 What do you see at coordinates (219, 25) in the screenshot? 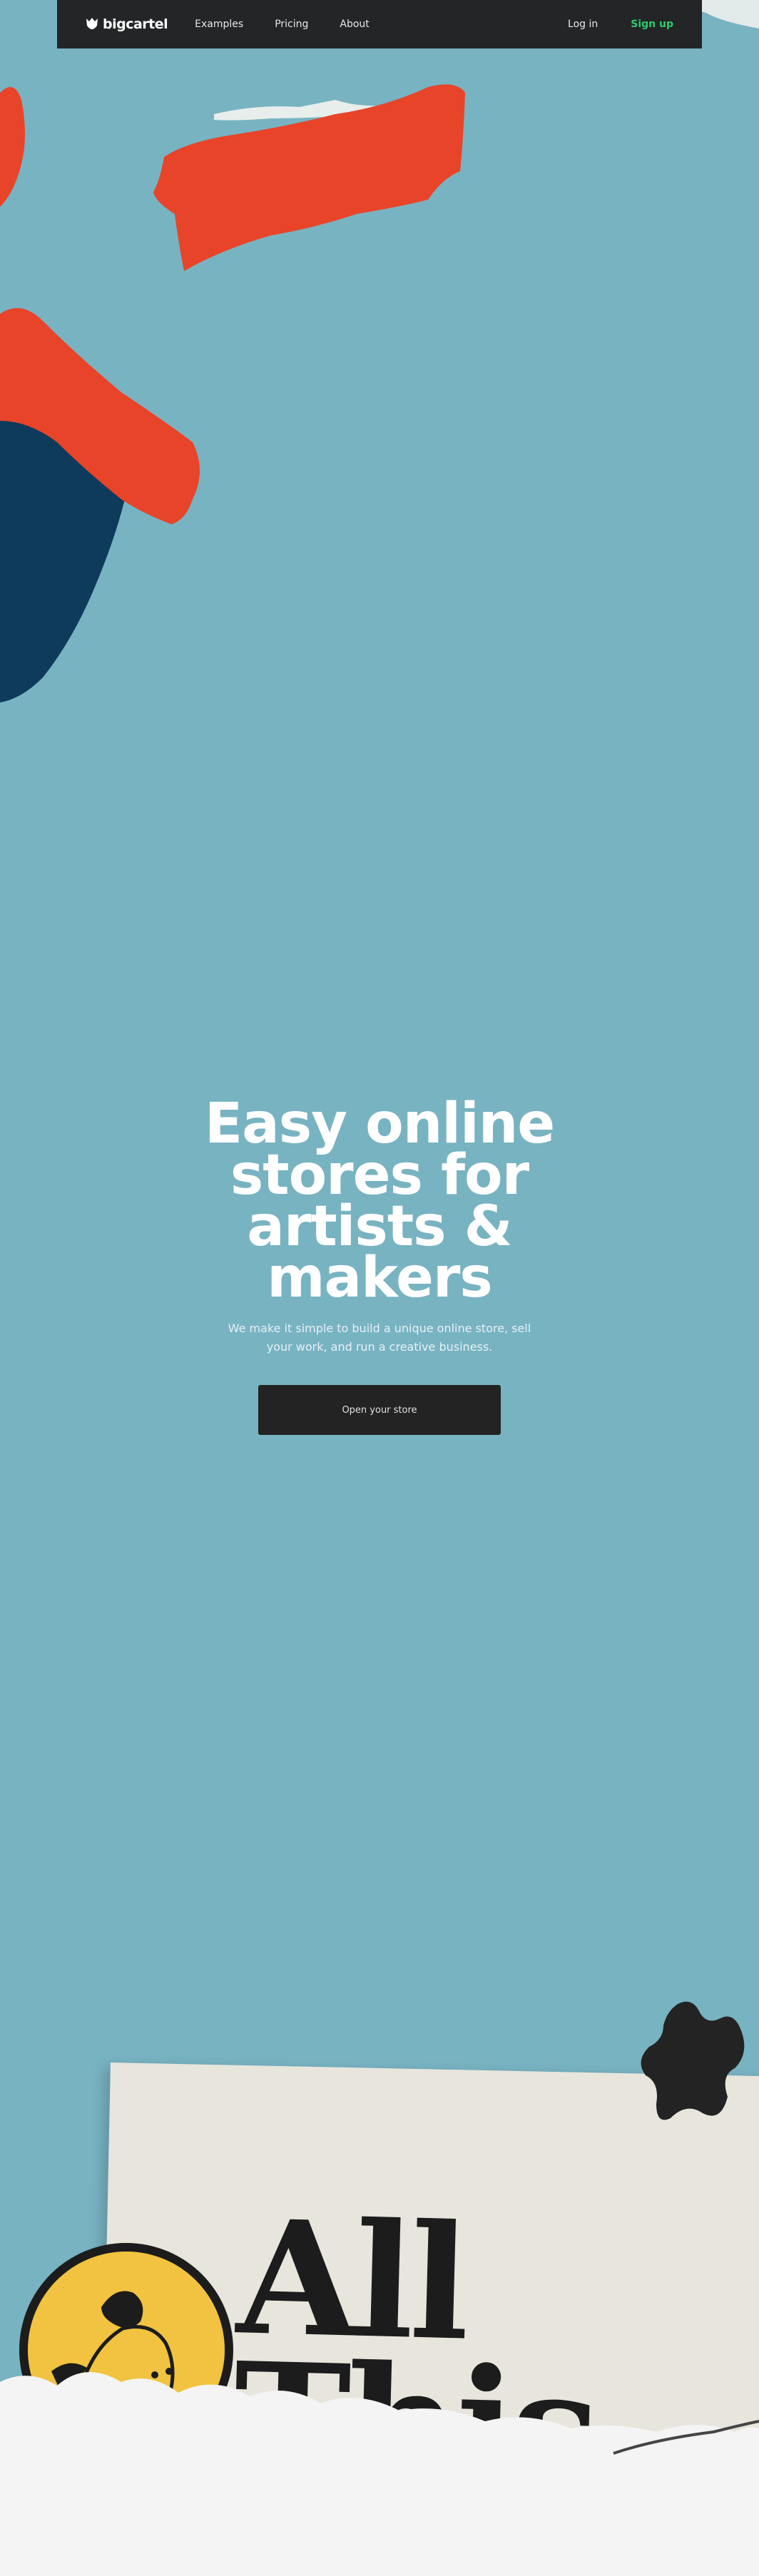
I see `nav-link-examples: Examples` at bounding box center [219, 25].